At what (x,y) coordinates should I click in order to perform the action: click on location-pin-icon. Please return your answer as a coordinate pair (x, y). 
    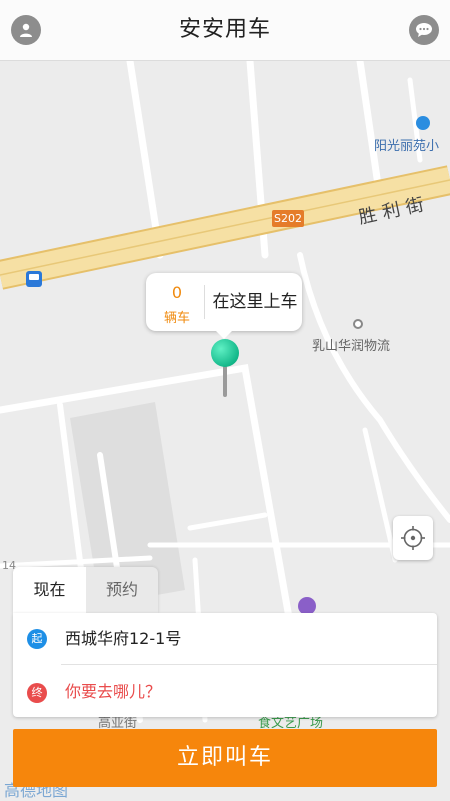
    Looking at the image, I should click on (225, 369).